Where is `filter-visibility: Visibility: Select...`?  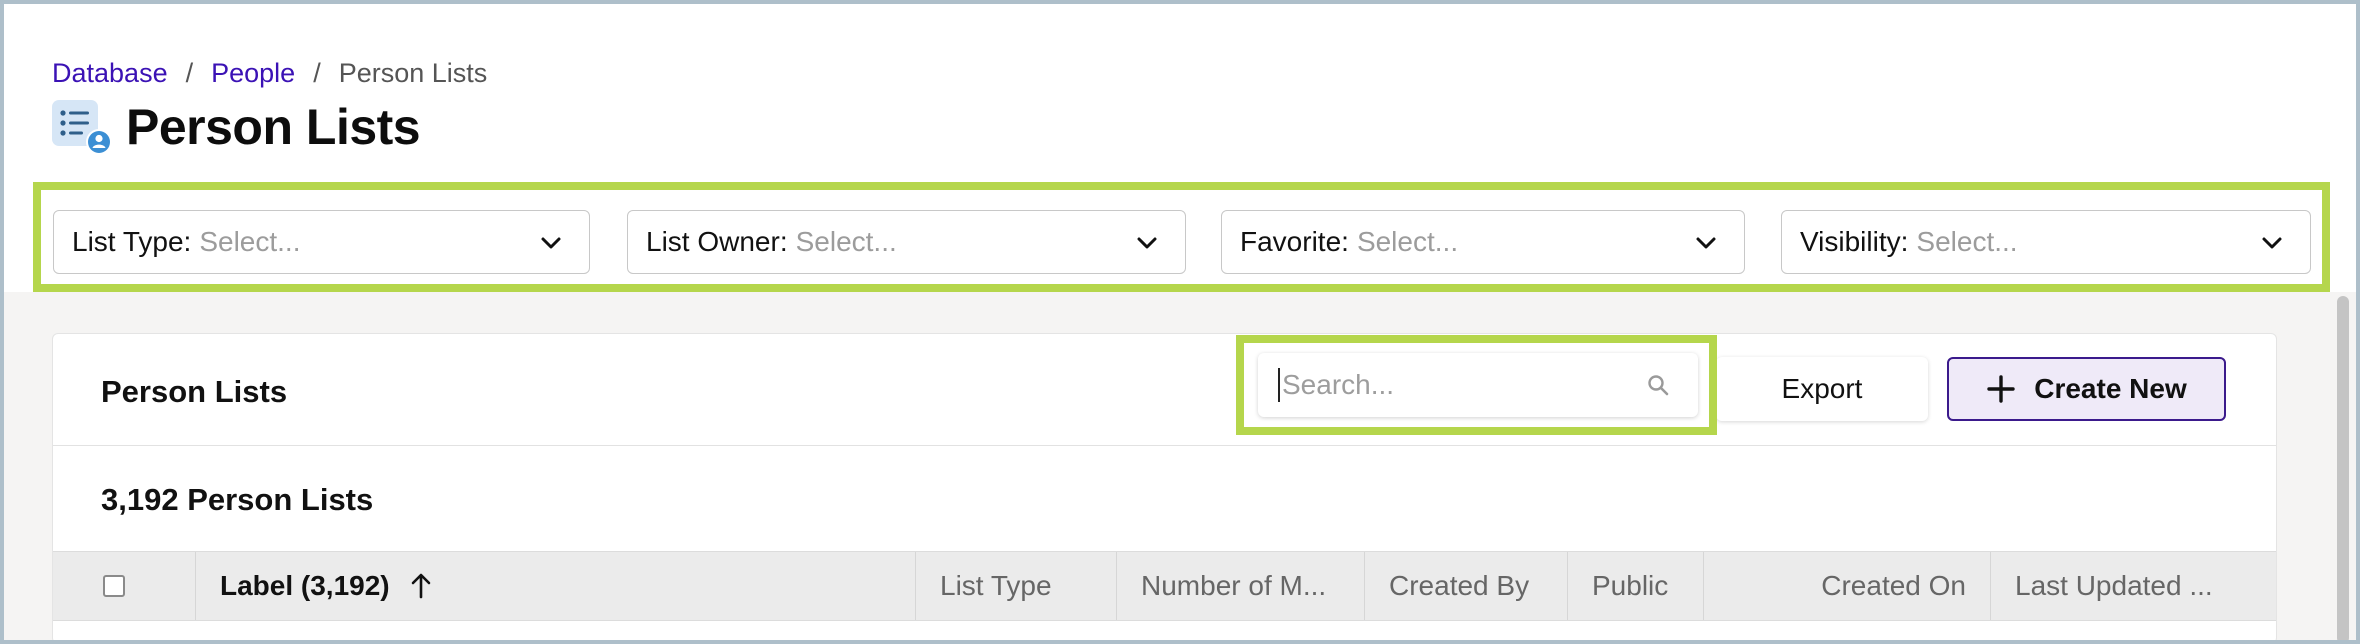
filter-visibility: Visibility: Select... is located at coordinates (2046, 242).